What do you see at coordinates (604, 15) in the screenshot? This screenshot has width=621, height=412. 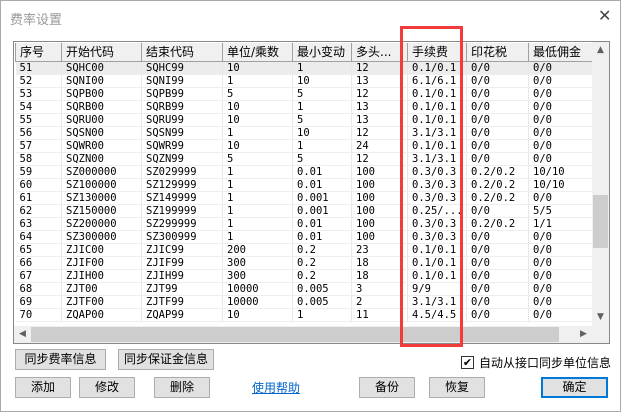 I see `close-icon: ✕` at bounding box center [604, 15].